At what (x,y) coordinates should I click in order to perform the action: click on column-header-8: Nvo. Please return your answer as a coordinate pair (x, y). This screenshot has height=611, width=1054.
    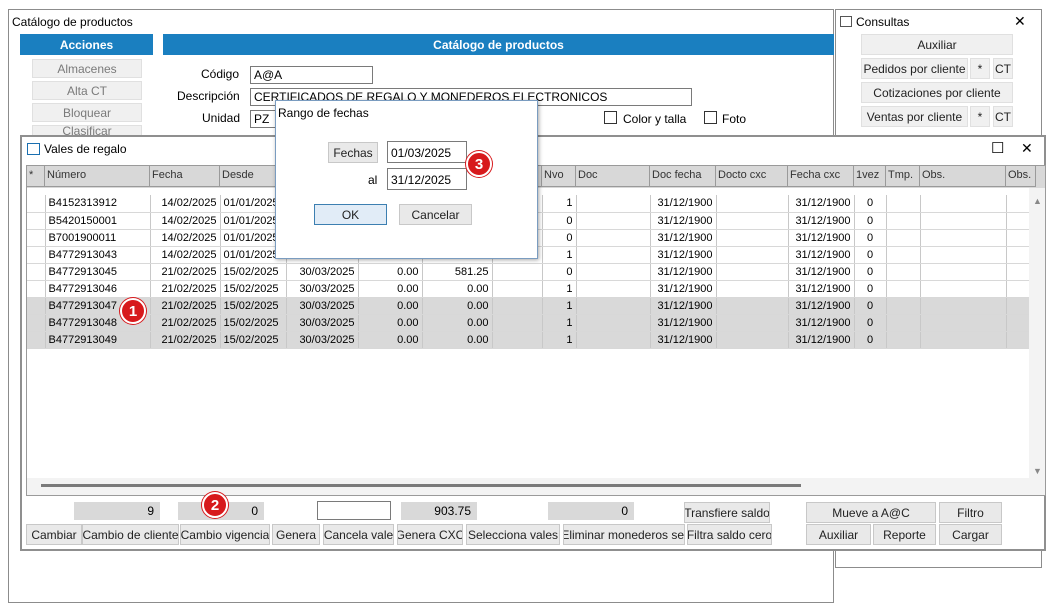
    Looking at the image, I should click on (559, 176).